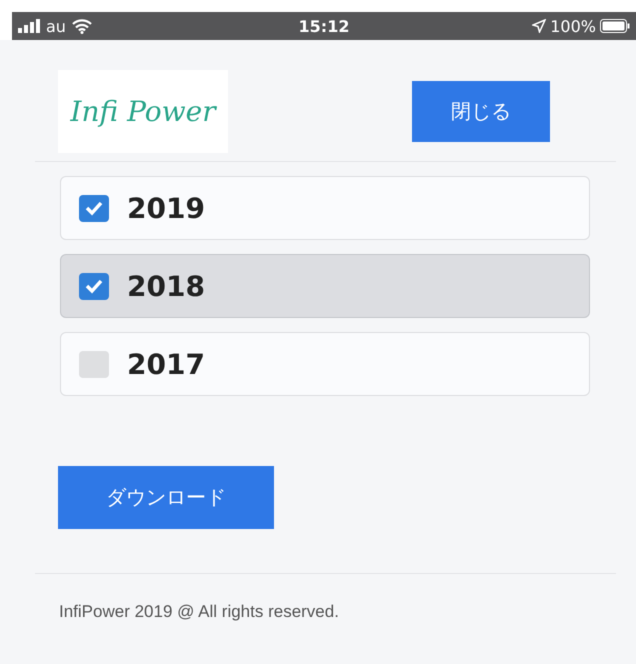 The height and width of the screenshot is (664, 636). What do you see at coordinates (325, 364) in the screenshot?
I see `year-option: 2017` at bounding box center [325, 364].